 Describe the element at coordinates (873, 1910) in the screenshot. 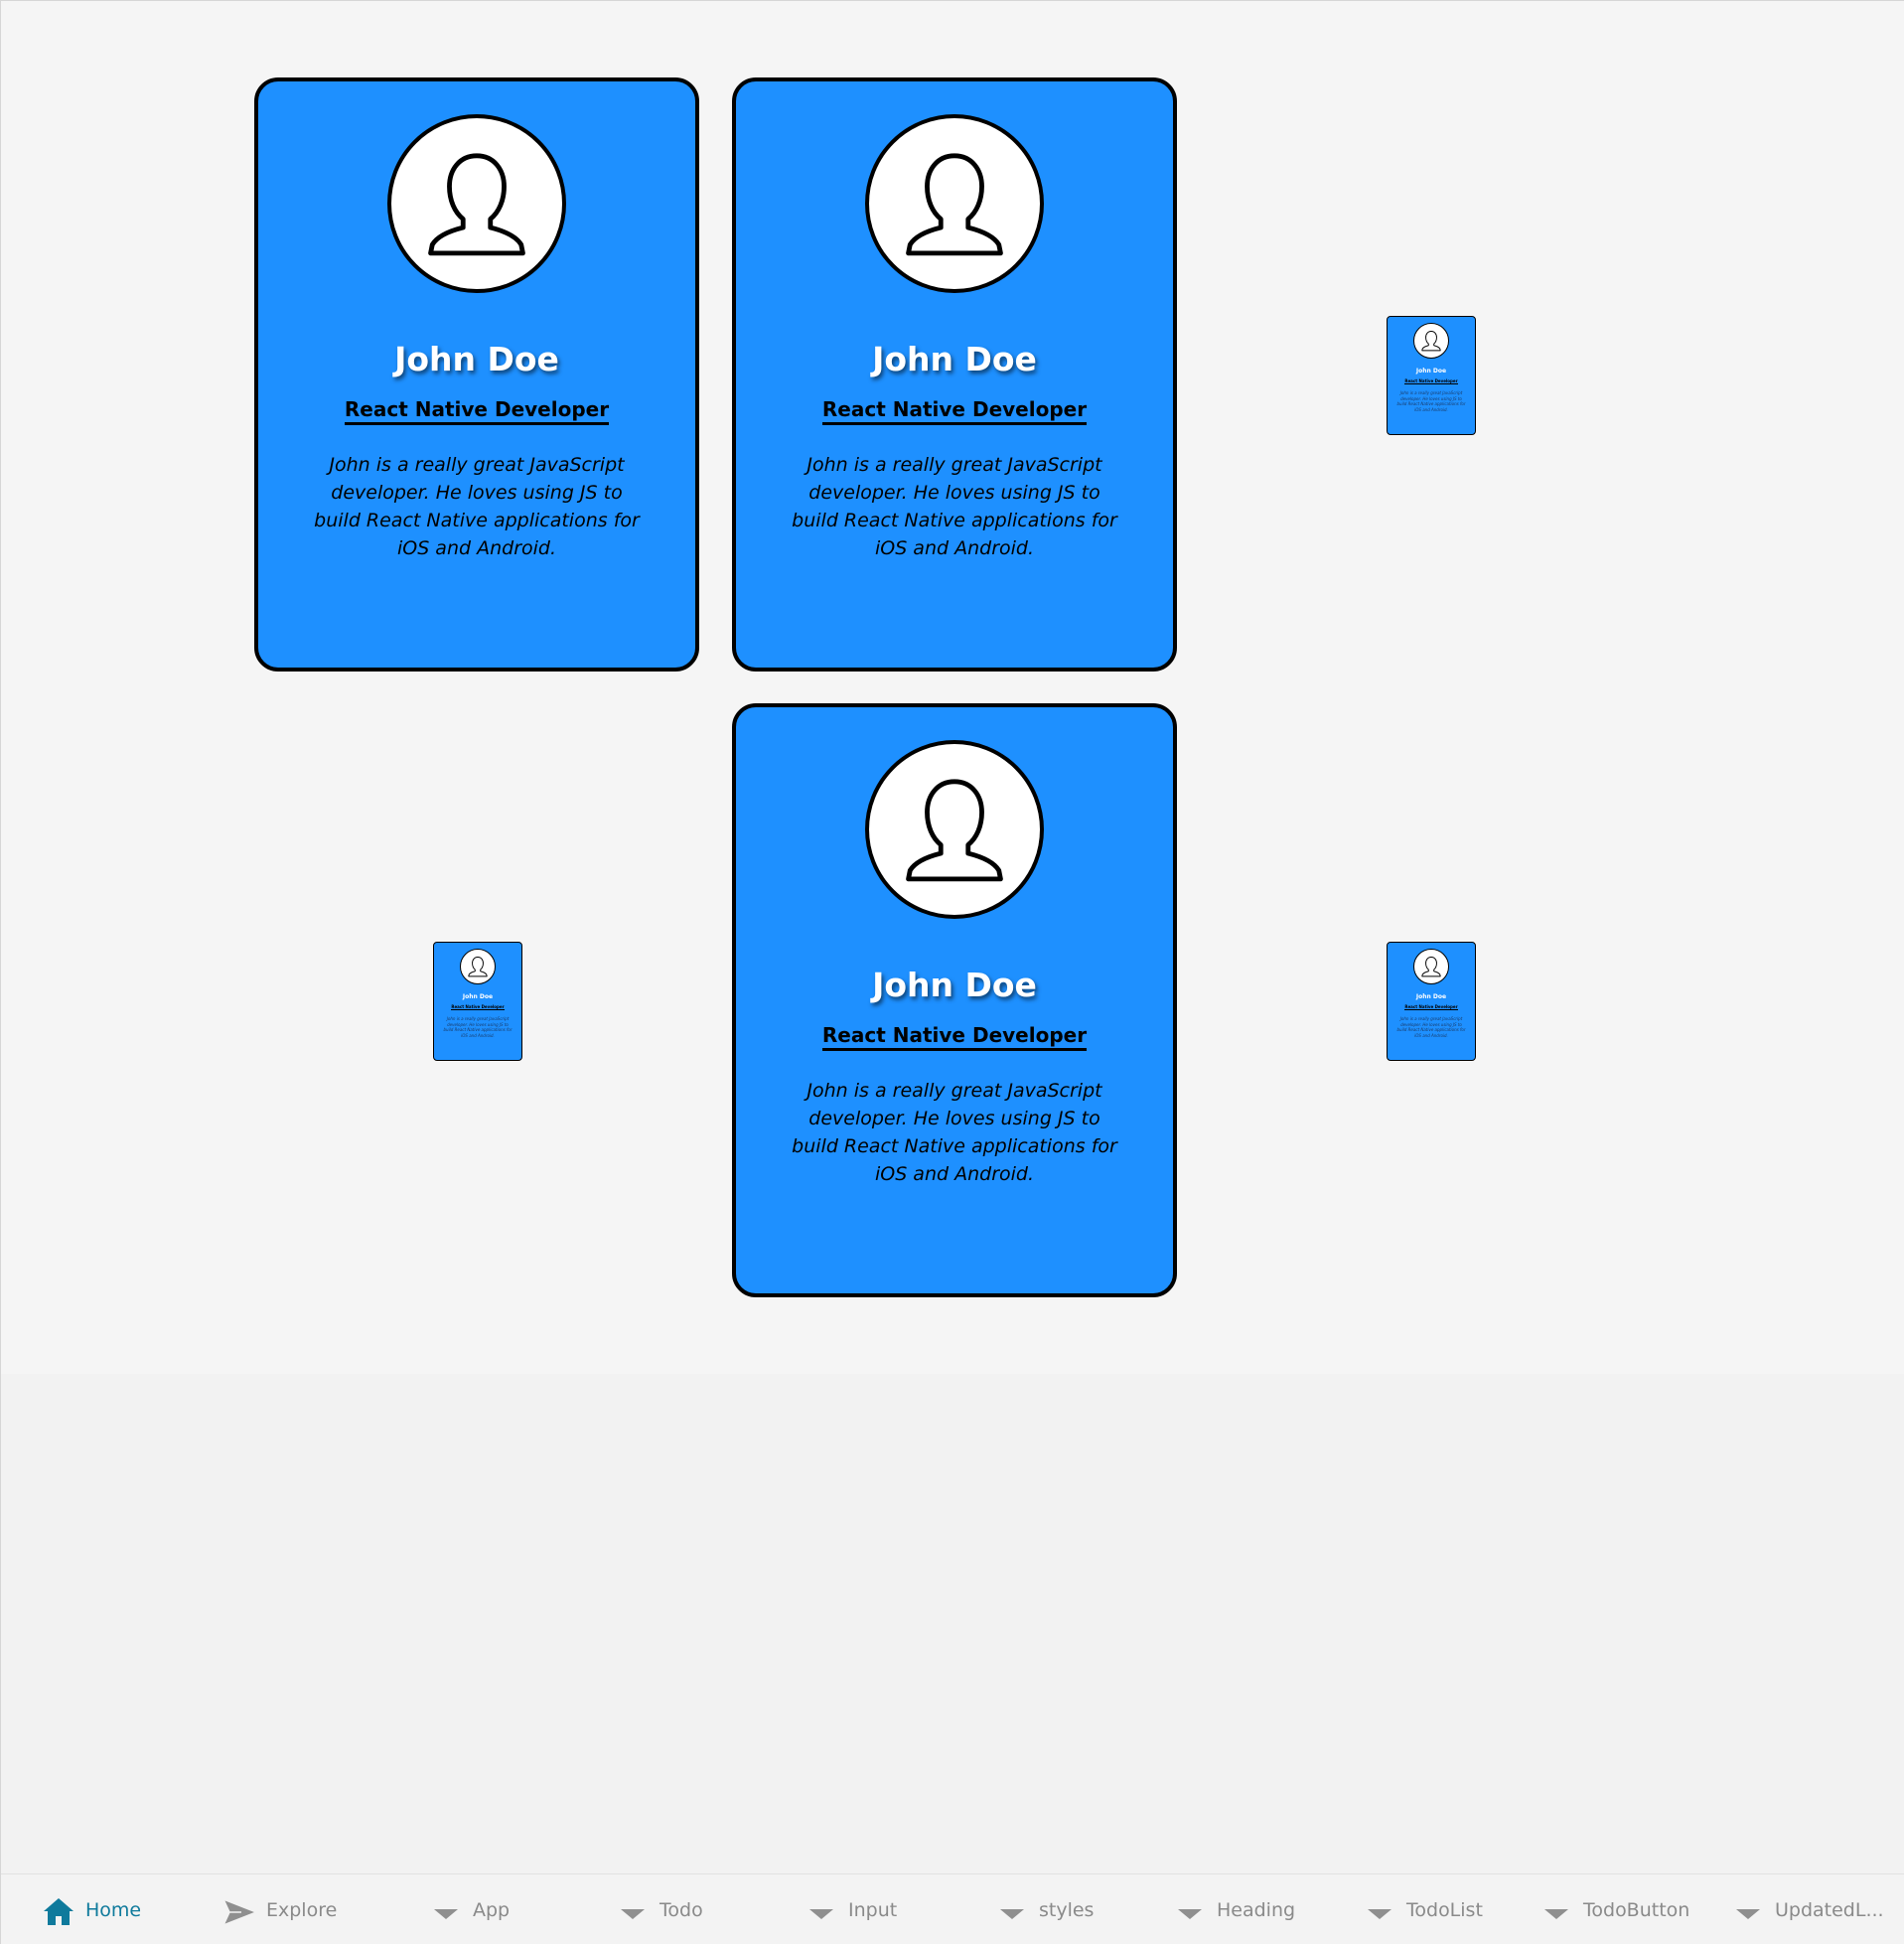

I see `nav-tab-label: Input` at that location.